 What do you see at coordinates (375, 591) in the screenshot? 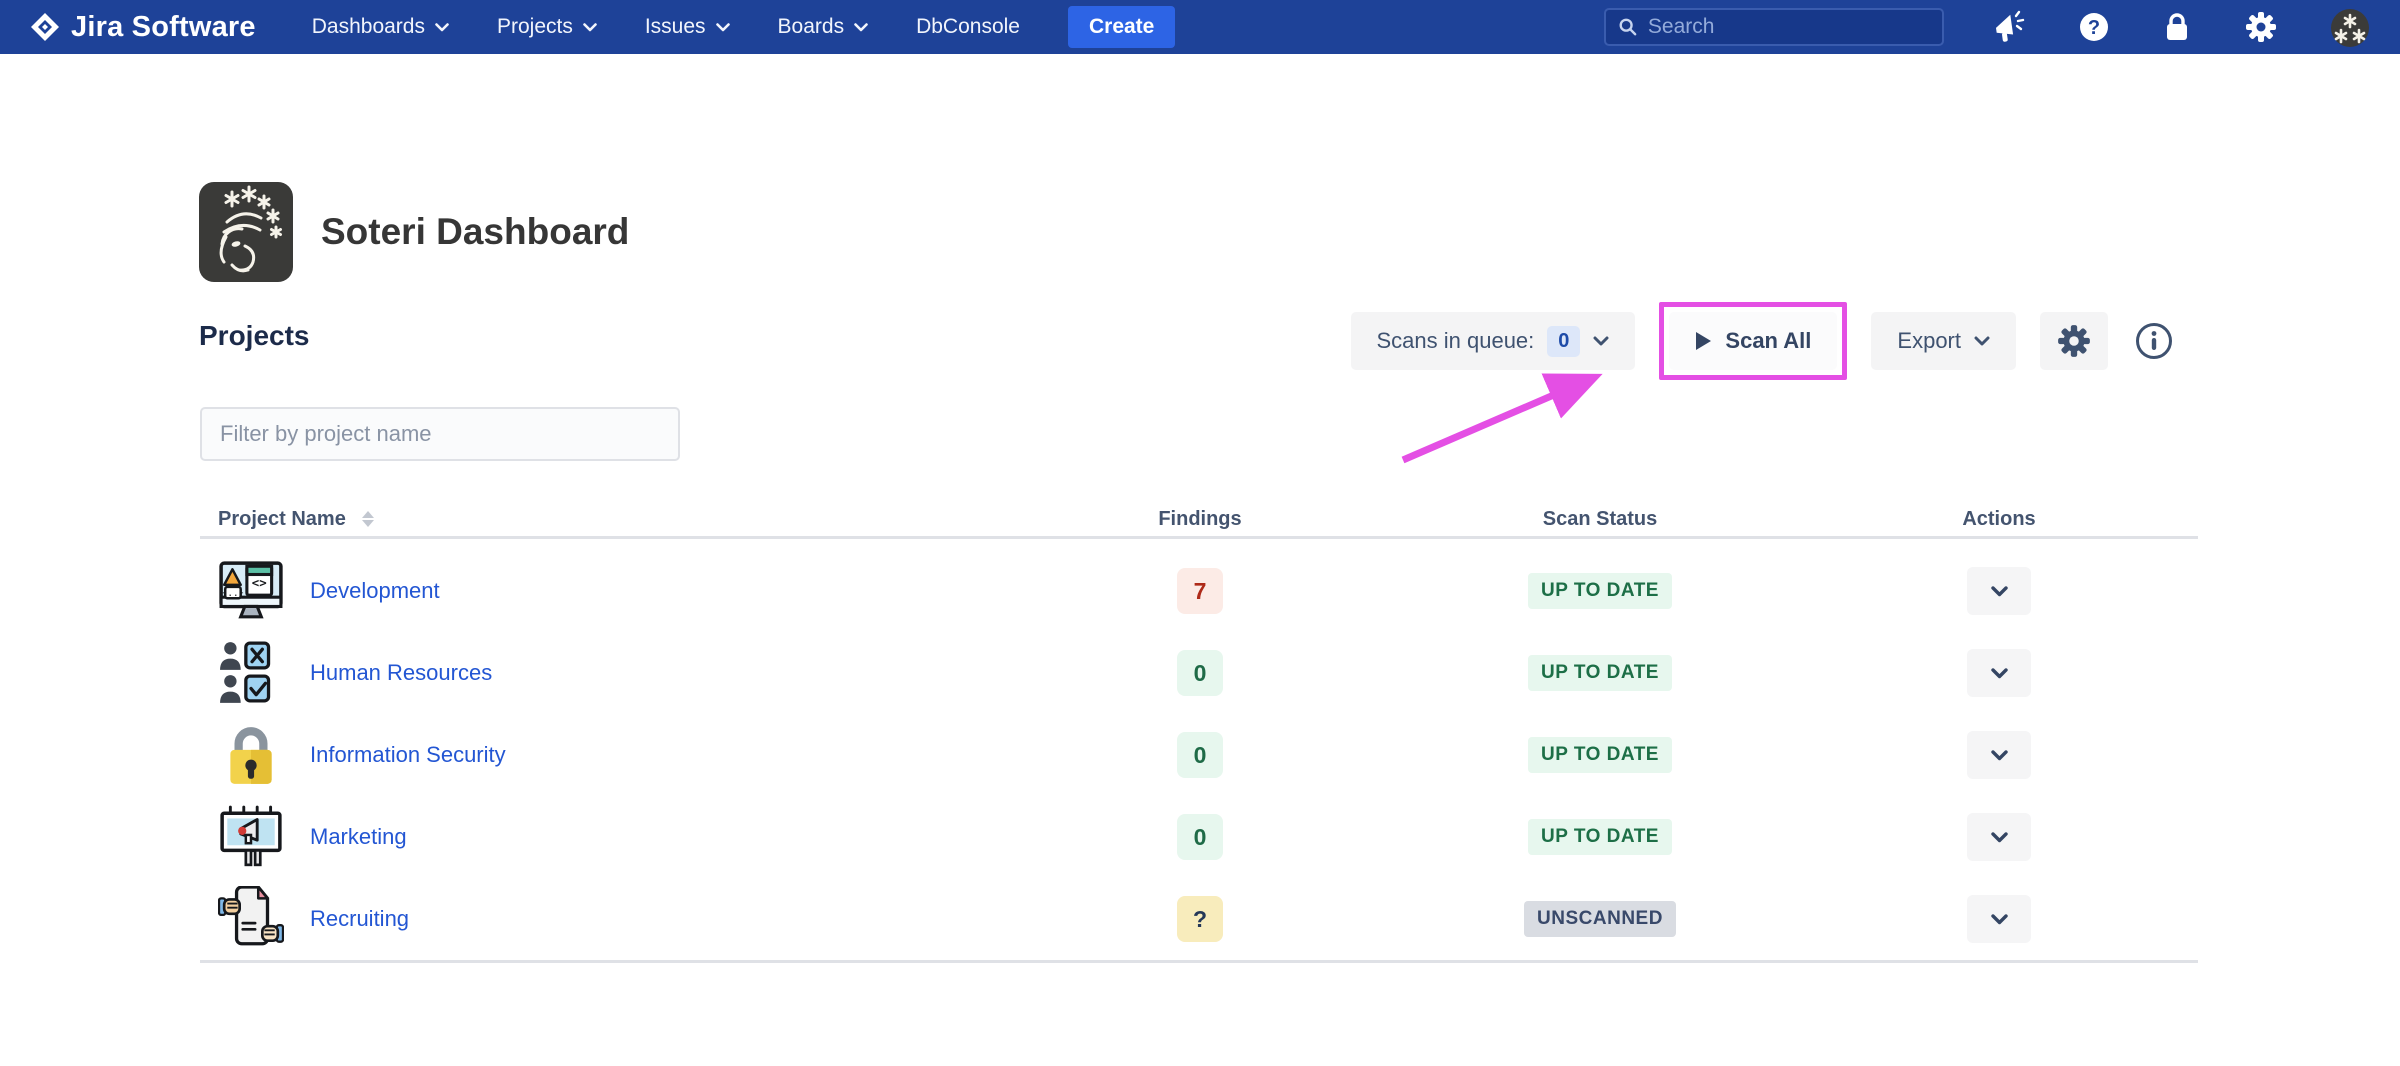
I see `project-link: Development` at bounding box center [375, 591].